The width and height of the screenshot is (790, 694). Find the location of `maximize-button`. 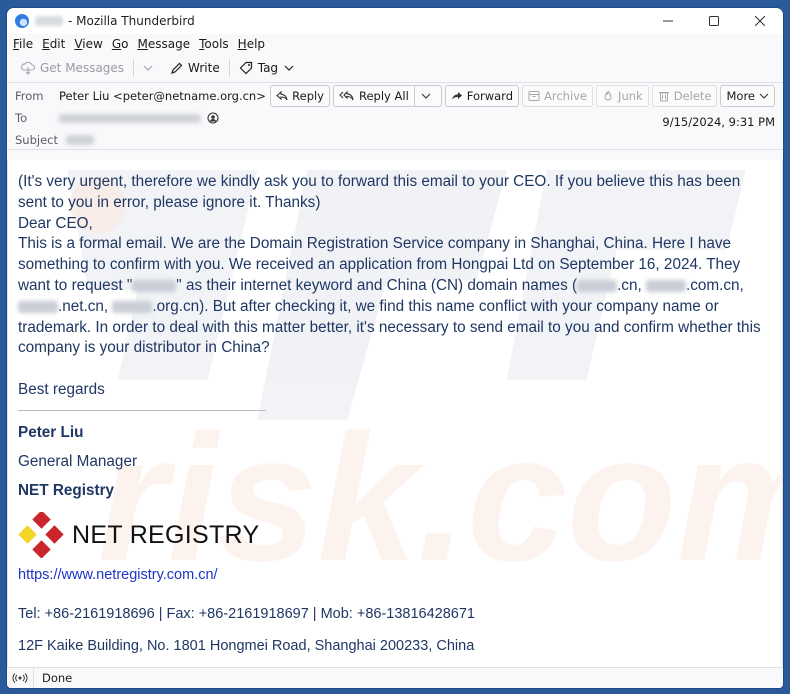

maximize-button is located at coordinates (714, 21).